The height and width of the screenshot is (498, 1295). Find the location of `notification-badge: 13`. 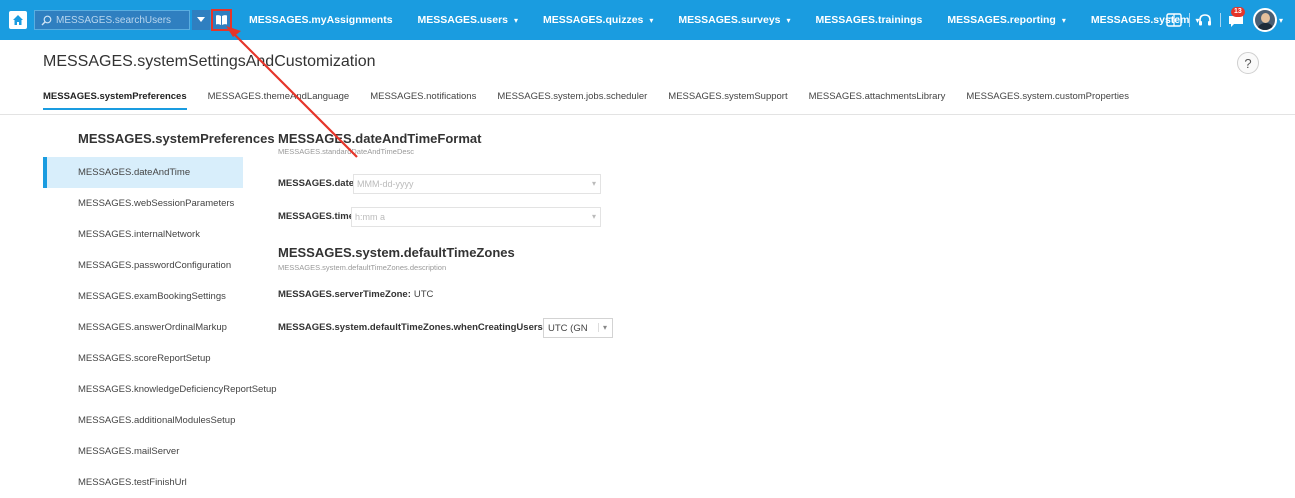

notification-badge: 13 is located at coordinates (1237, 12).